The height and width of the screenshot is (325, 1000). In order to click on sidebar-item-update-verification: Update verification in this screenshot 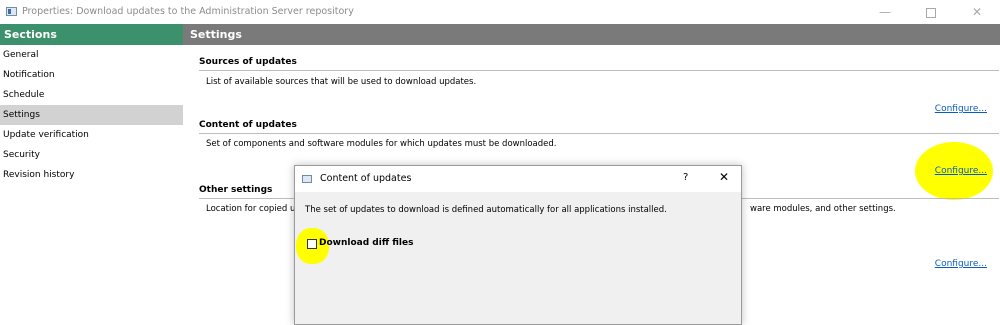, I will do `click(91, 135)`.